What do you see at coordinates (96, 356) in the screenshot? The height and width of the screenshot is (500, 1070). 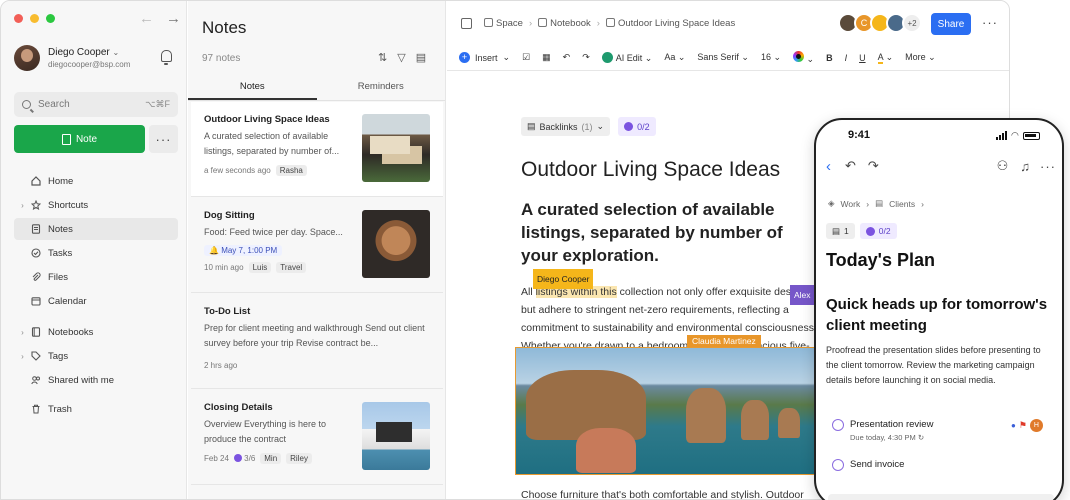 I see `sidebar-item-tags: › Tags` at bounding box center [96, 356].